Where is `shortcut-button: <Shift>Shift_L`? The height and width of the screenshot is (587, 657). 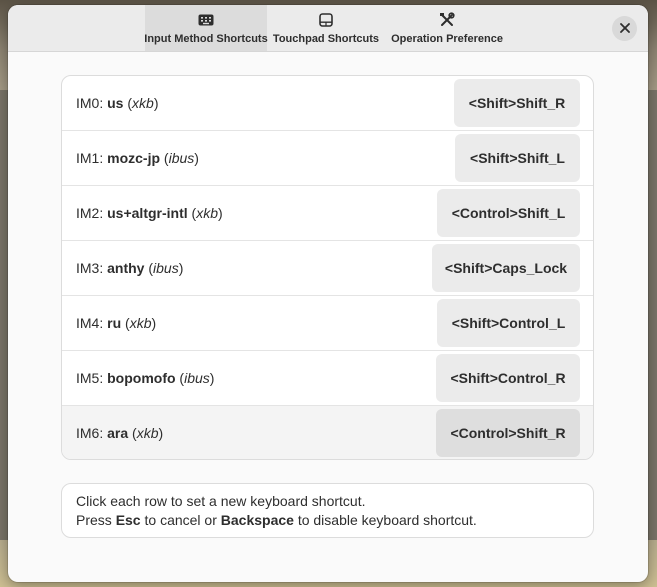 shortcut-button: <Shift>Shift_L is located at coordinates (517, 158).